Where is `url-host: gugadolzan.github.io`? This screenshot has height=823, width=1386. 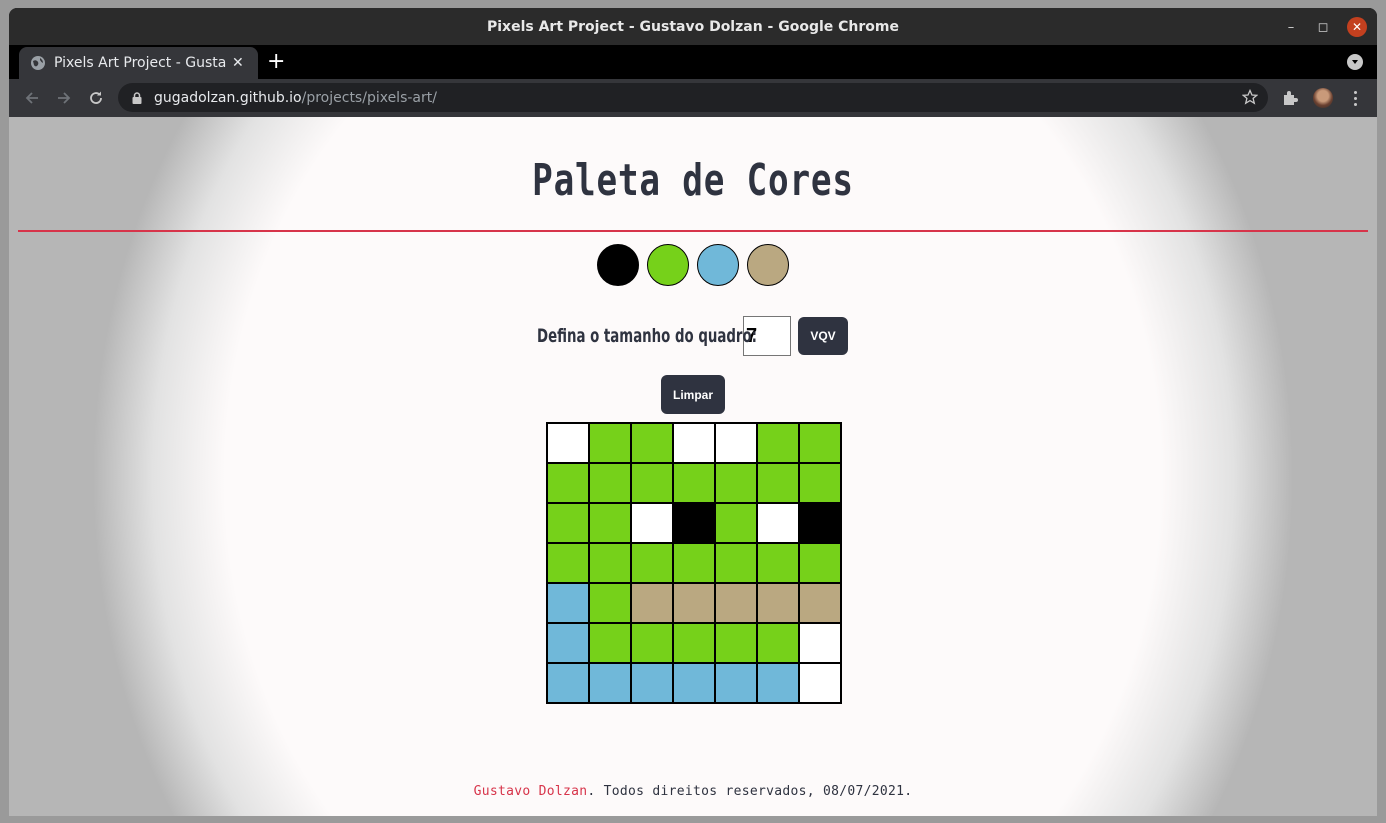
url-host: gugadolzan.github.io is located at coordinates (228, 97).